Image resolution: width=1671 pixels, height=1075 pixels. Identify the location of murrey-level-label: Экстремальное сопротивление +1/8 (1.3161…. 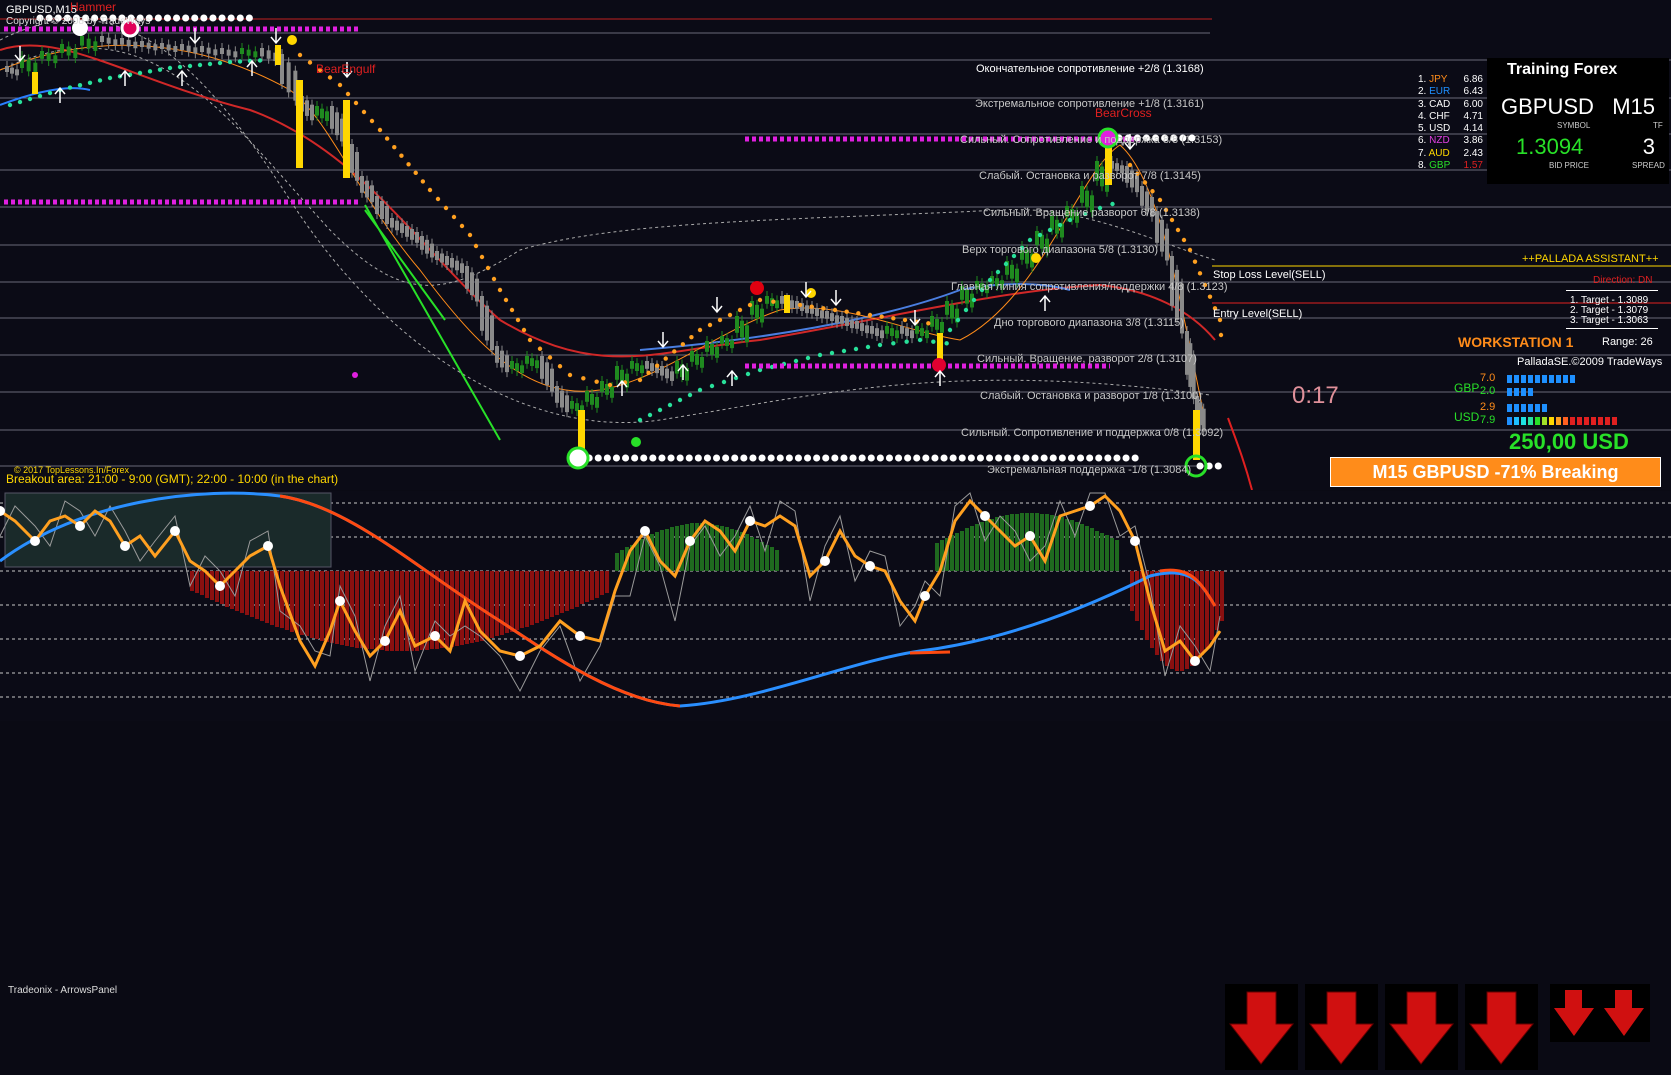
(1089, 104).